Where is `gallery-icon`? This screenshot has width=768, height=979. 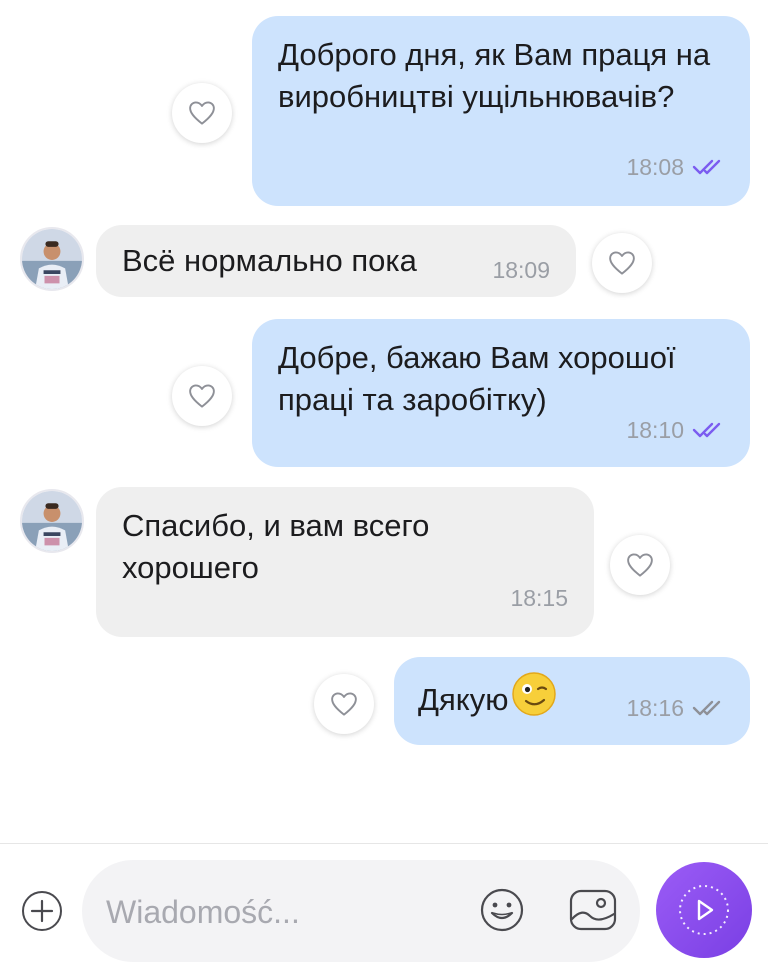
gallery-icon is located at coordinates (593, 910).